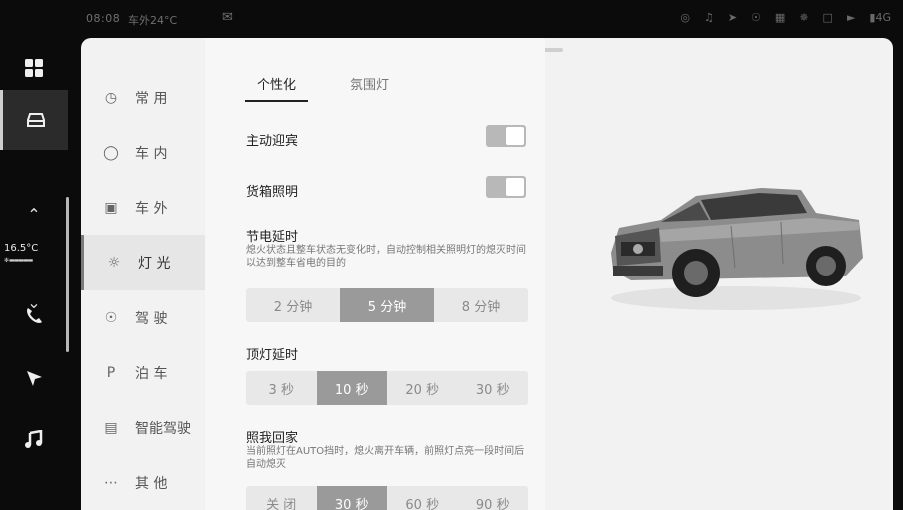 This screenshot has height=510, width=903. What do you see at coordinates (18, 260) in the screenshot?
I see `fan-level-icon: ✻ ▬▬▬▬▬` at bounding box center [18, 260].